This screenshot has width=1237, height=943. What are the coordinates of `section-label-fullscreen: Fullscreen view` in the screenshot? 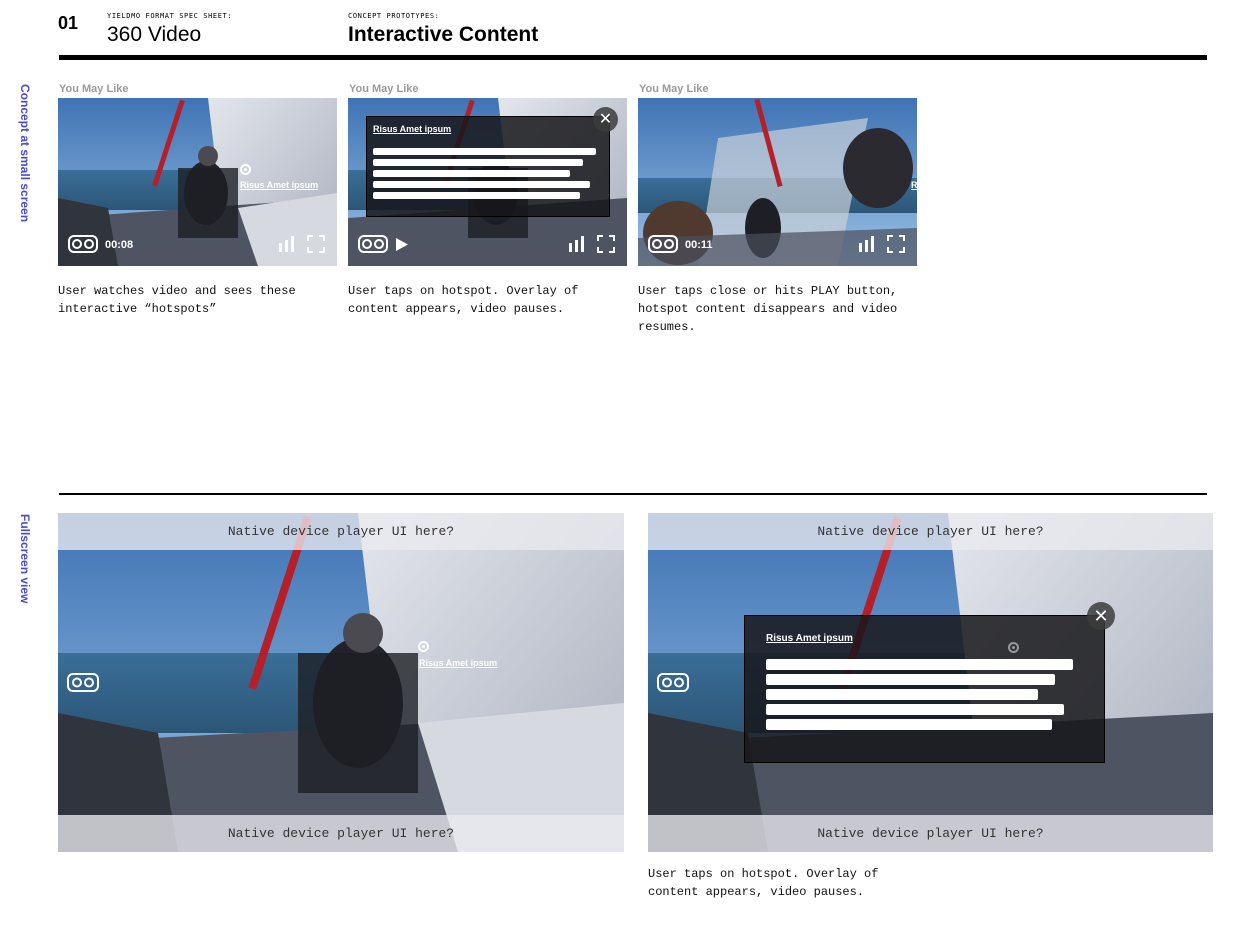 It's located at (25, 559).